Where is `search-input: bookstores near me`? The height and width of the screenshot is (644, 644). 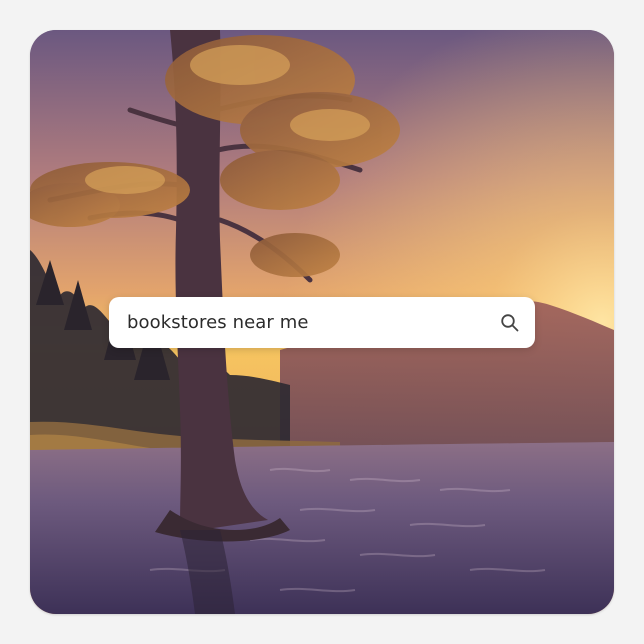 search-input: bookstores near me is located at coordinates (313, 322).